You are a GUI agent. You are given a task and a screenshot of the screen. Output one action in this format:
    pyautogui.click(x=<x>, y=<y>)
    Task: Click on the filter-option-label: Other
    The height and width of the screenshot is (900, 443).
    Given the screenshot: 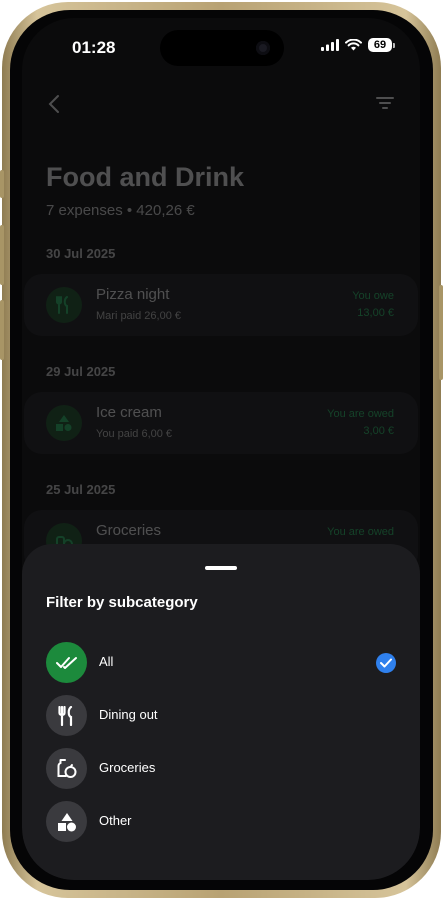 What is the action you would take?
    pyautogui.click(x=115, y=820)
    